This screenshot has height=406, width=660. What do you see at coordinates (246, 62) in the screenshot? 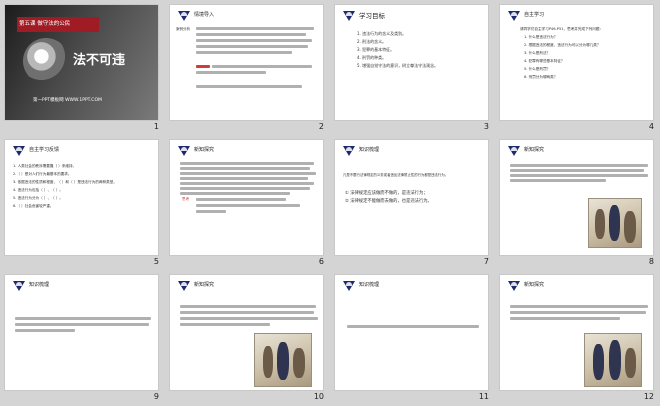
I see `slide-thumbnail-2: 情境导入 案例分析` at bounding box center [246, 62].